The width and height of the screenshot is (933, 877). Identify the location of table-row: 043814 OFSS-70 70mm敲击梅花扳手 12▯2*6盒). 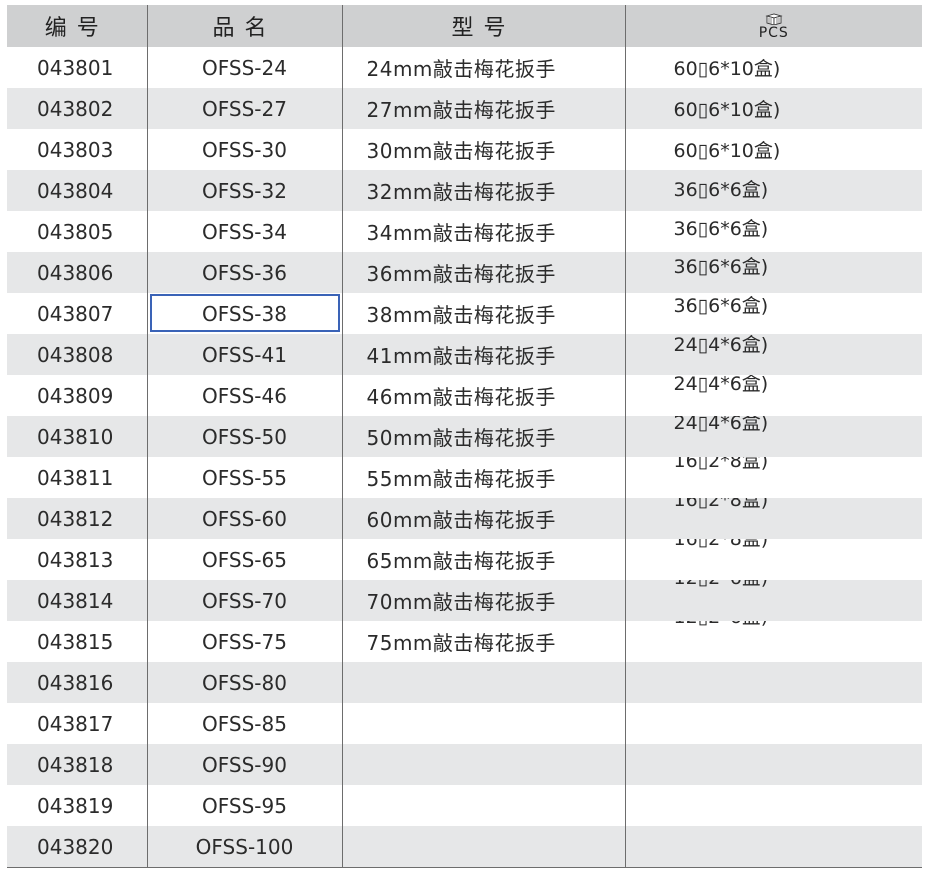
(464, 600).